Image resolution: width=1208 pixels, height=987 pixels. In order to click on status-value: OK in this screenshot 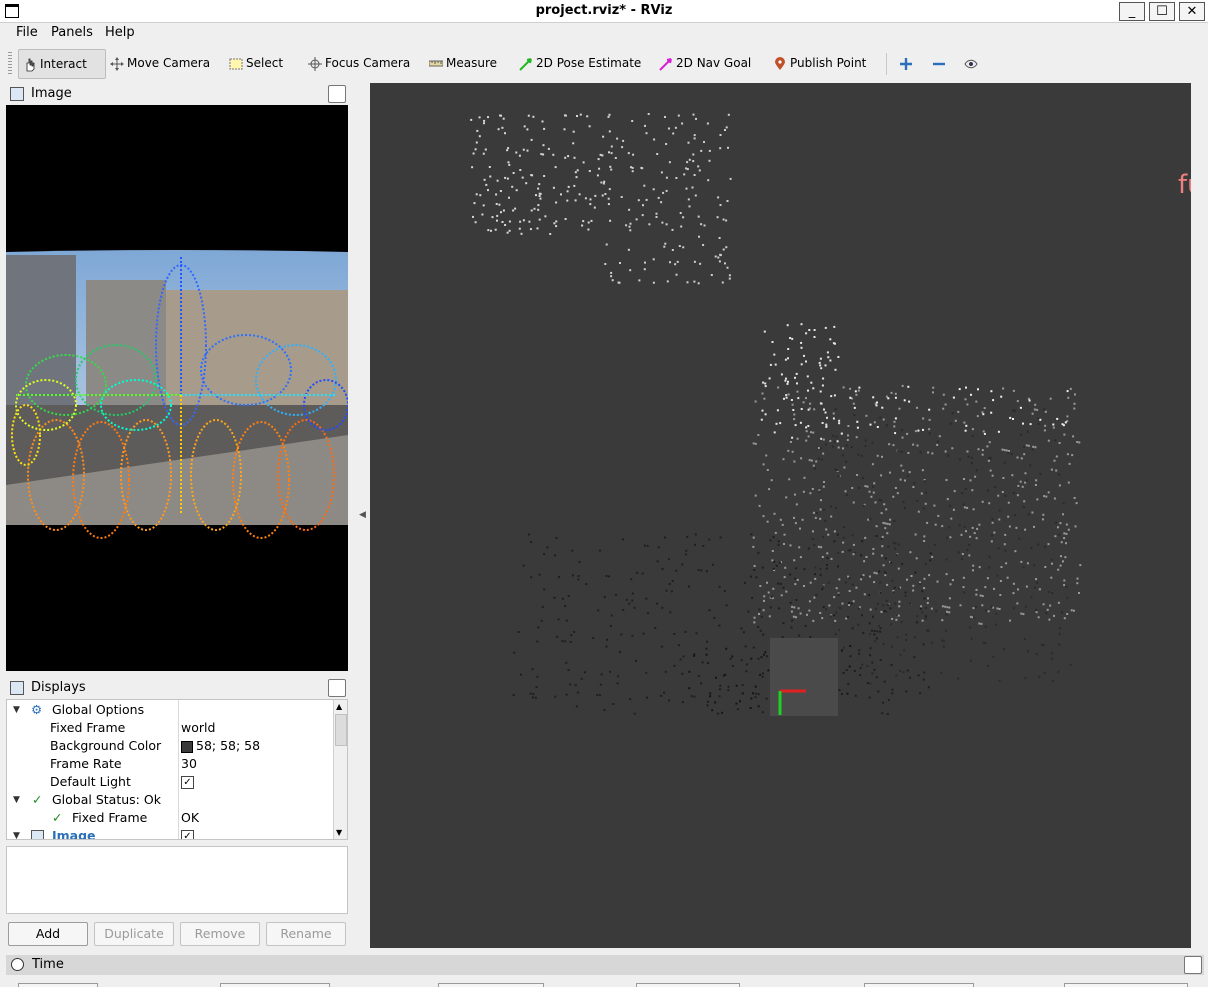, I will do `click(190, 817)`.